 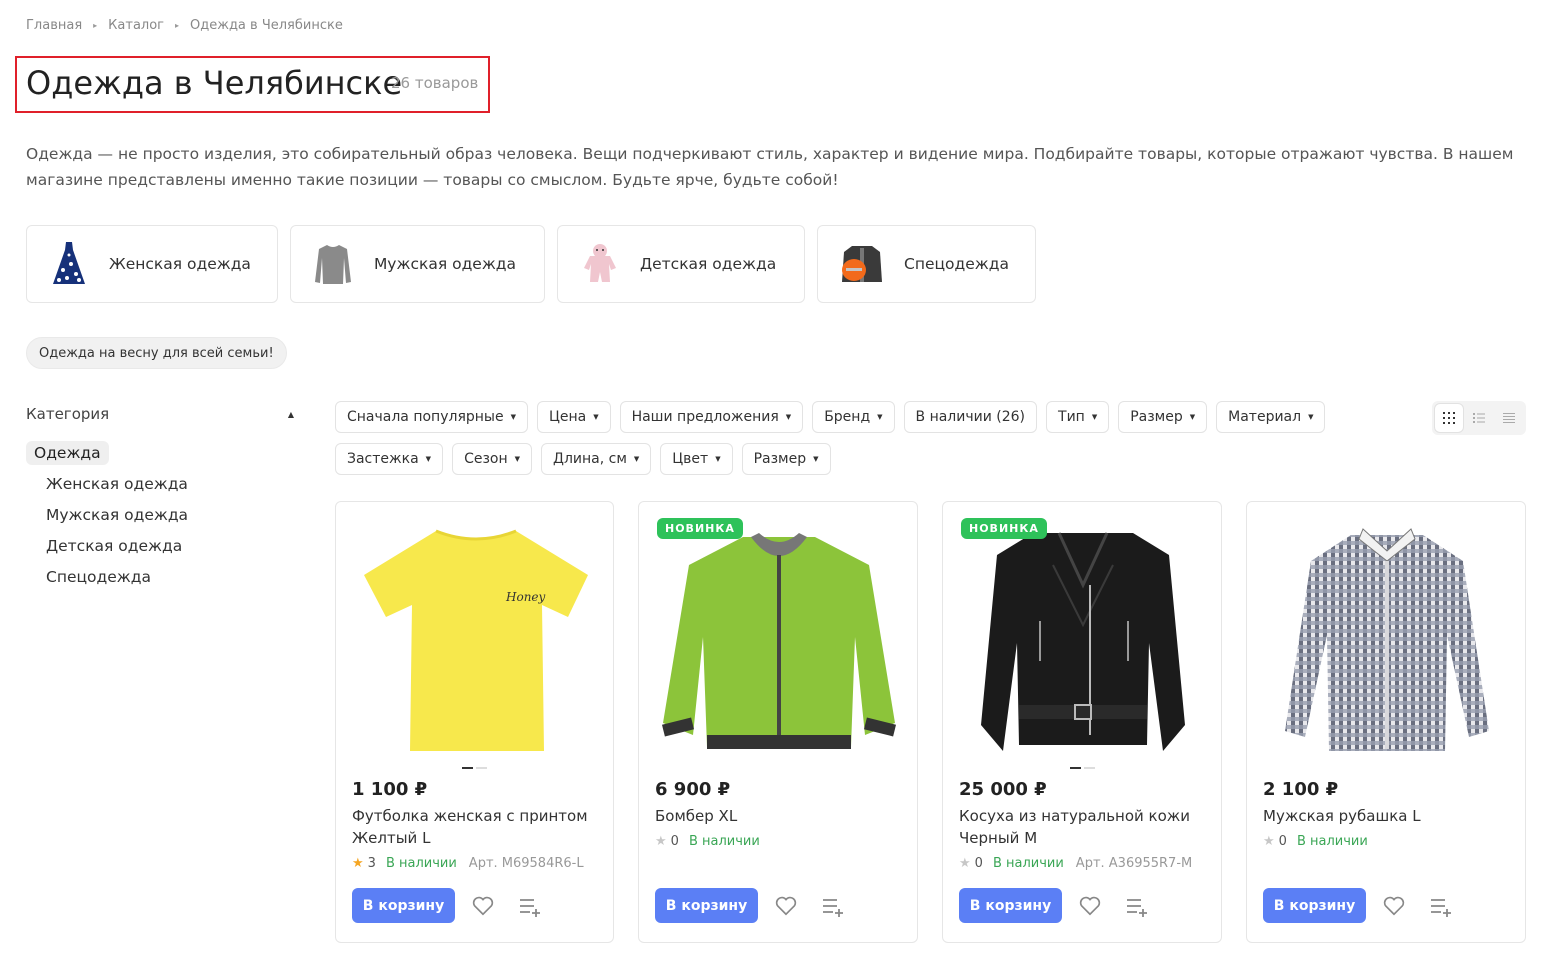 I want to click on breadcrumb-catalog: Каталог, so click(x=136, y=25).